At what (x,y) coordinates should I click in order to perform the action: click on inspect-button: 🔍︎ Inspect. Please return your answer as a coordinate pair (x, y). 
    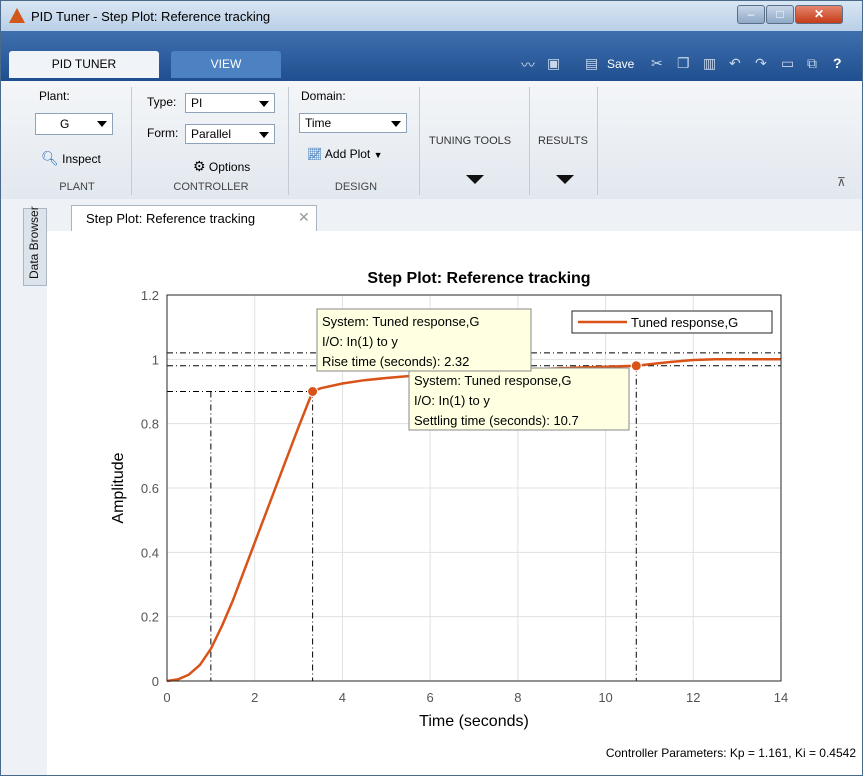
    Looking at the image, I should click on (71, 158).